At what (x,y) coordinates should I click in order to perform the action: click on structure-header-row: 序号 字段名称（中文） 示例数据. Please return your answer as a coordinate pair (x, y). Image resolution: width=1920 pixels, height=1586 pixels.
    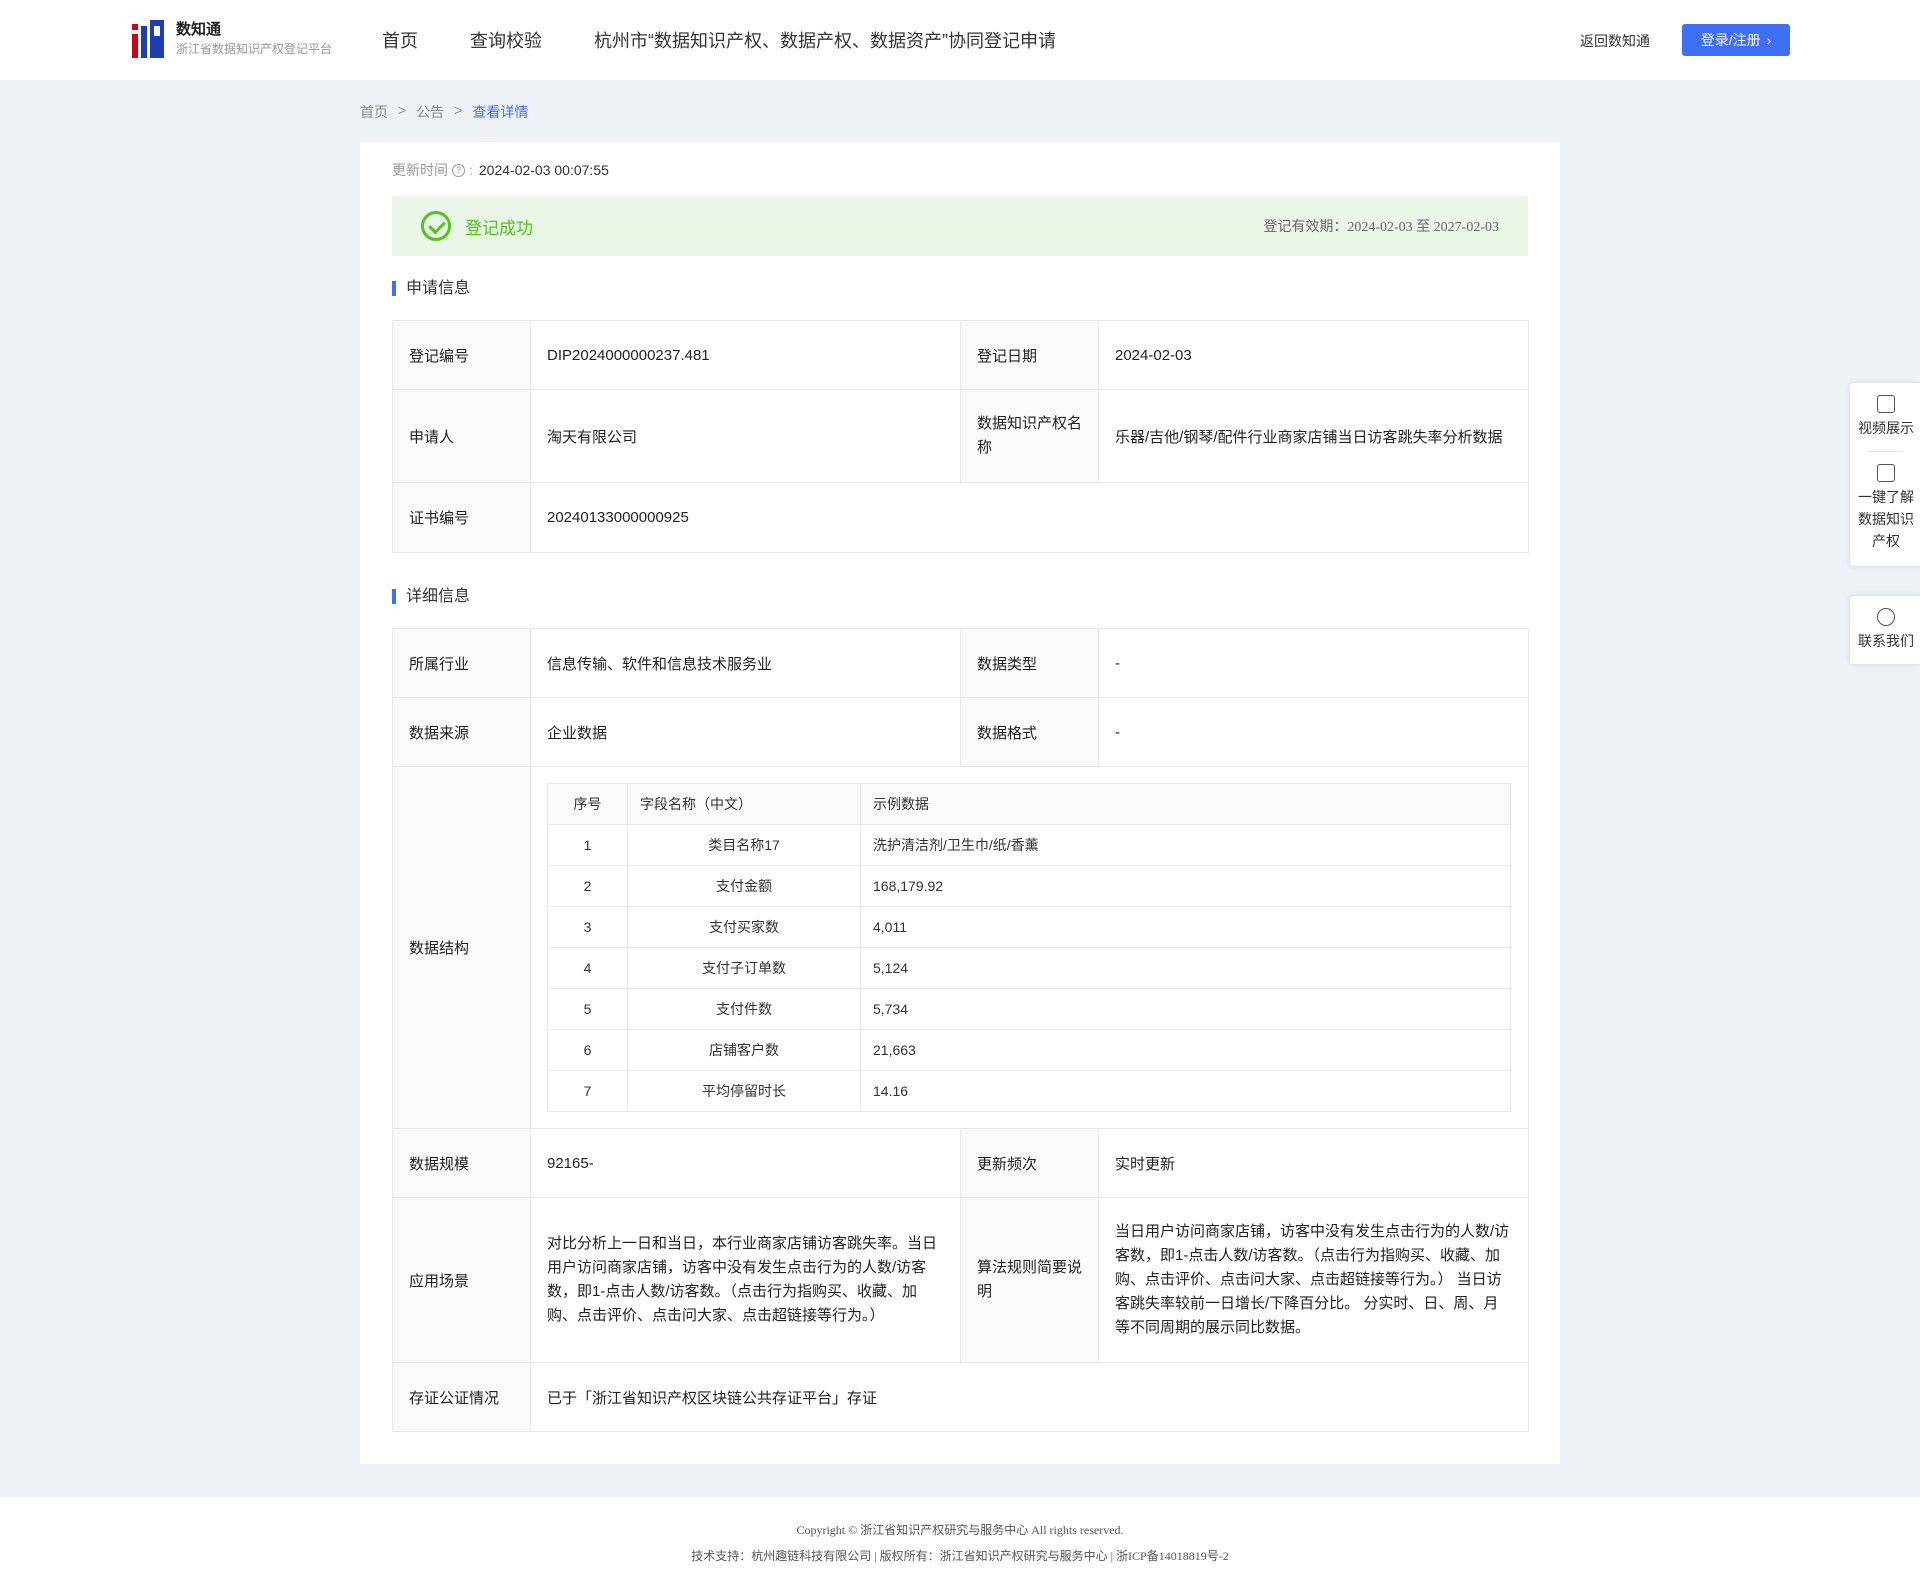
    Looking at the image, I should click on (1029, 804).